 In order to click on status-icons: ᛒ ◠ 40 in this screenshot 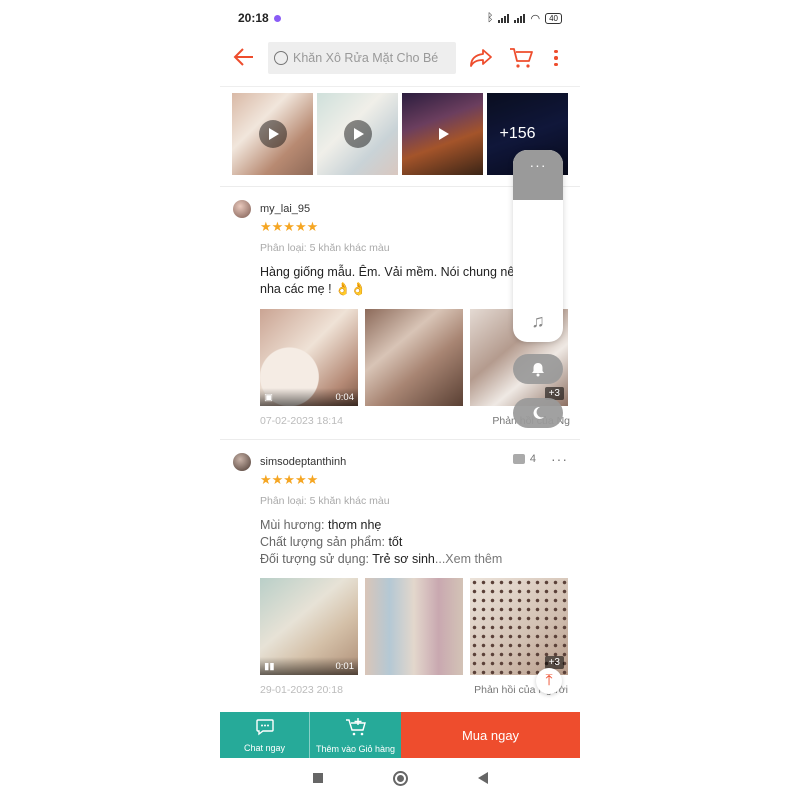, I will do `click(524, 18)`.